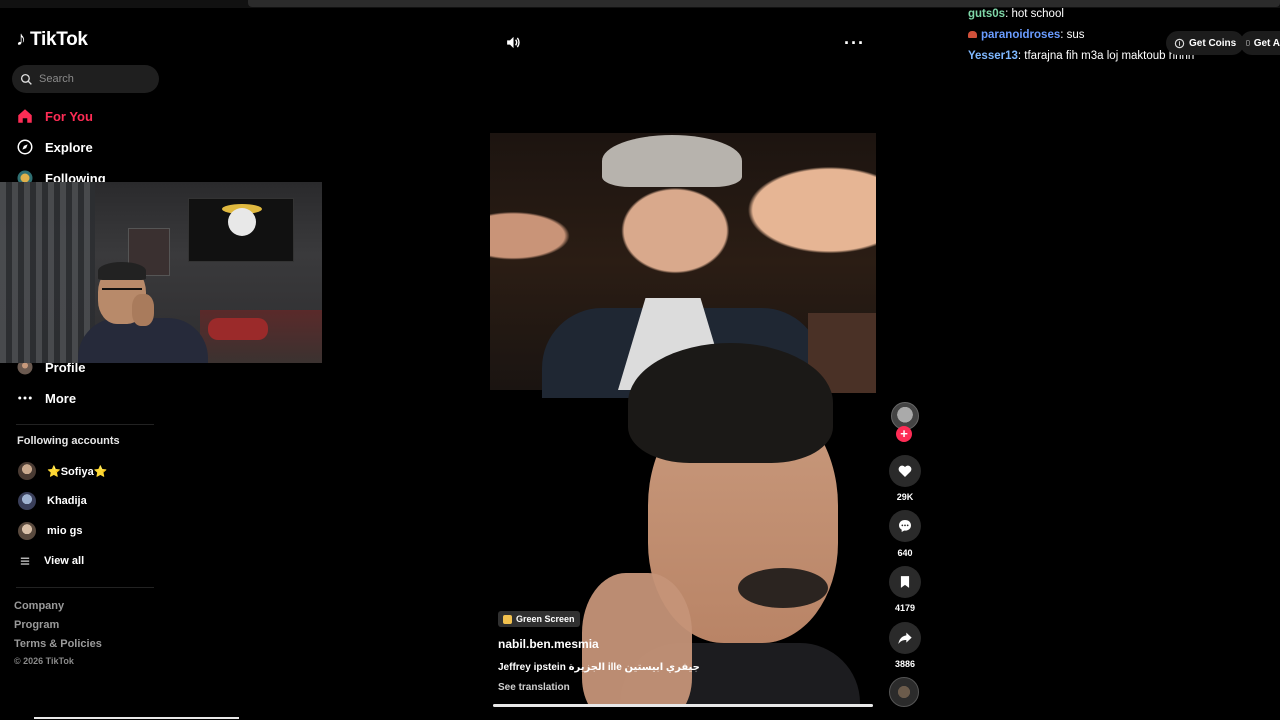 The height and width of the screenshot is (720, 1280). What do you see at coordinates (972, 34) in the screenshot?
I see `chat-hat-badge-icon` at bounding box center [972, 34].